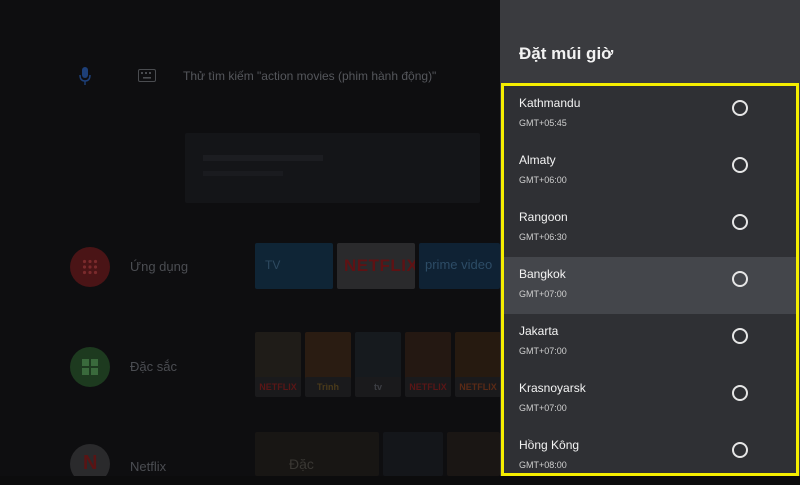 This screenshot has width=800, height=485. Describe the element at coordinates (147, 75) in the screenshot. I see `keyboard-icon` at that location.